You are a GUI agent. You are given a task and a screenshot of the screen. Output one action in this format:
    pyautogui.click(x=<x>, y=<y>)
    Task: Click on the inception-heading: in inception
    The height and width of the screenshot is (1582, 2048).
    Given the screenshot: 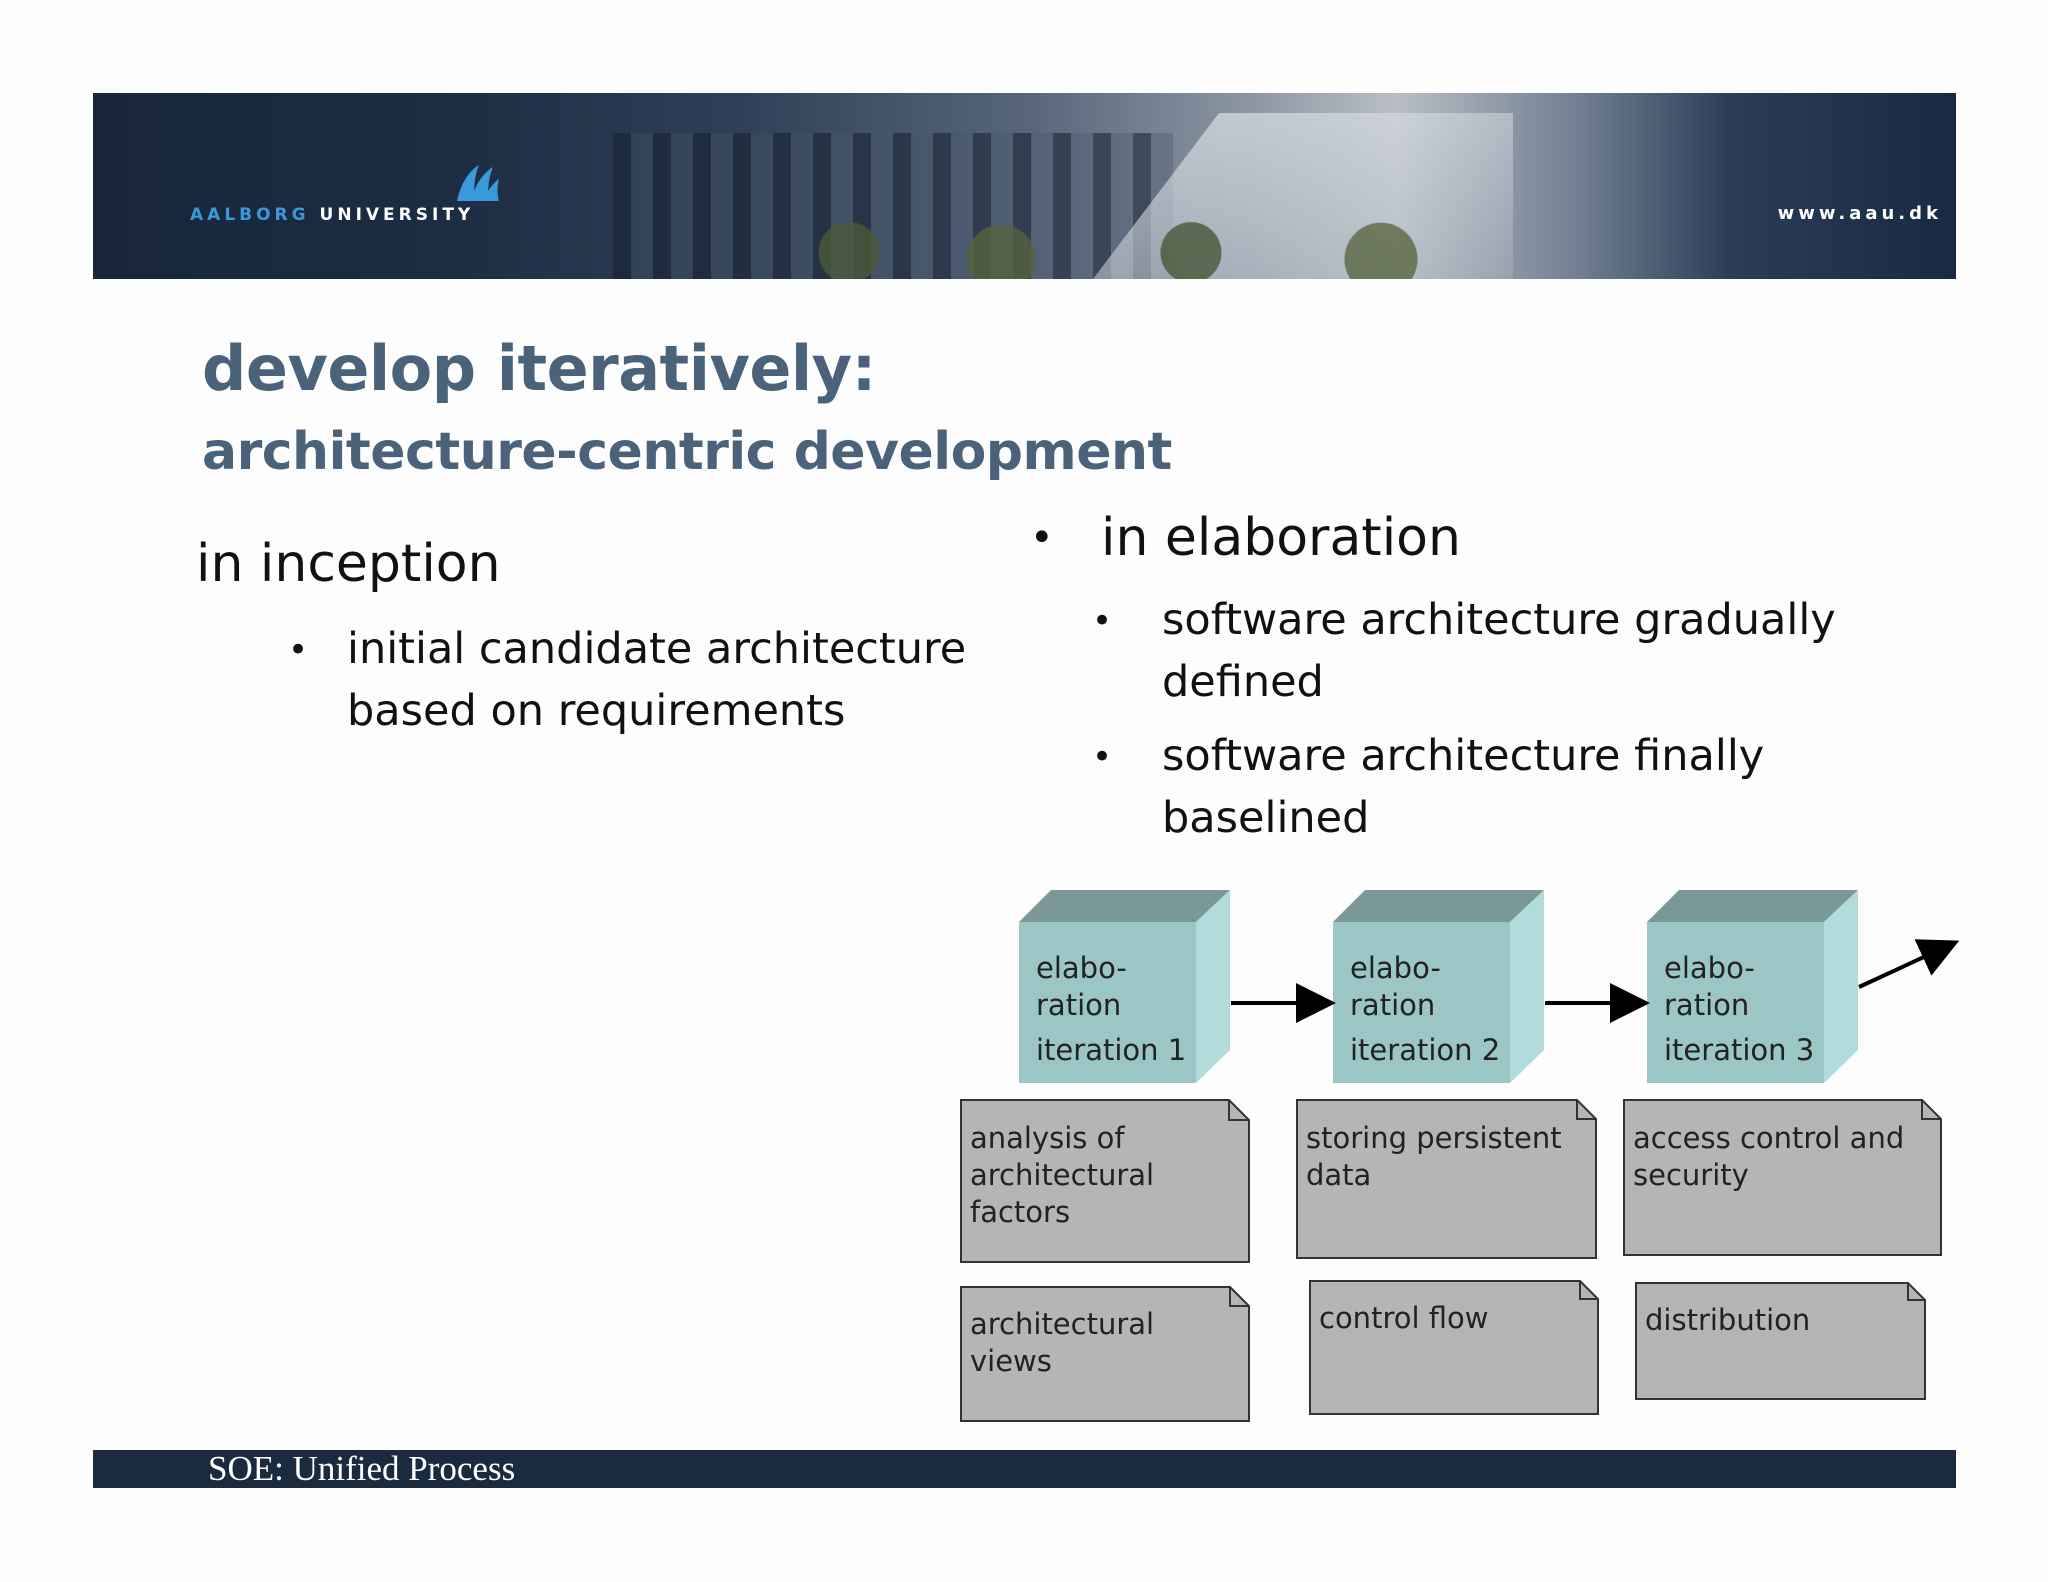 What is the action you would take?
    pyautogui.click(x=348, y=564)
    